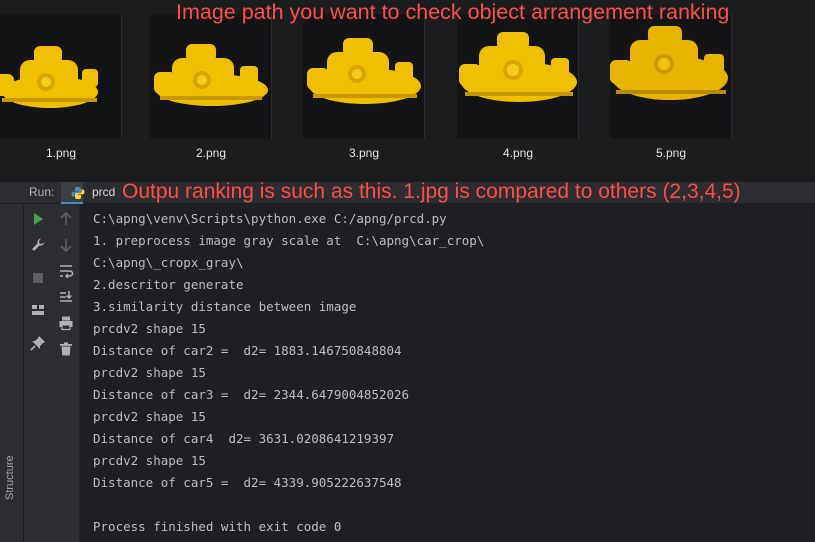 The height and width of the screenshot is (542, 815). What do you see at coordinates (364, 153) in the screenshot?
I see `thumbnail-label: 3.png` at bounding box center [364, 153].